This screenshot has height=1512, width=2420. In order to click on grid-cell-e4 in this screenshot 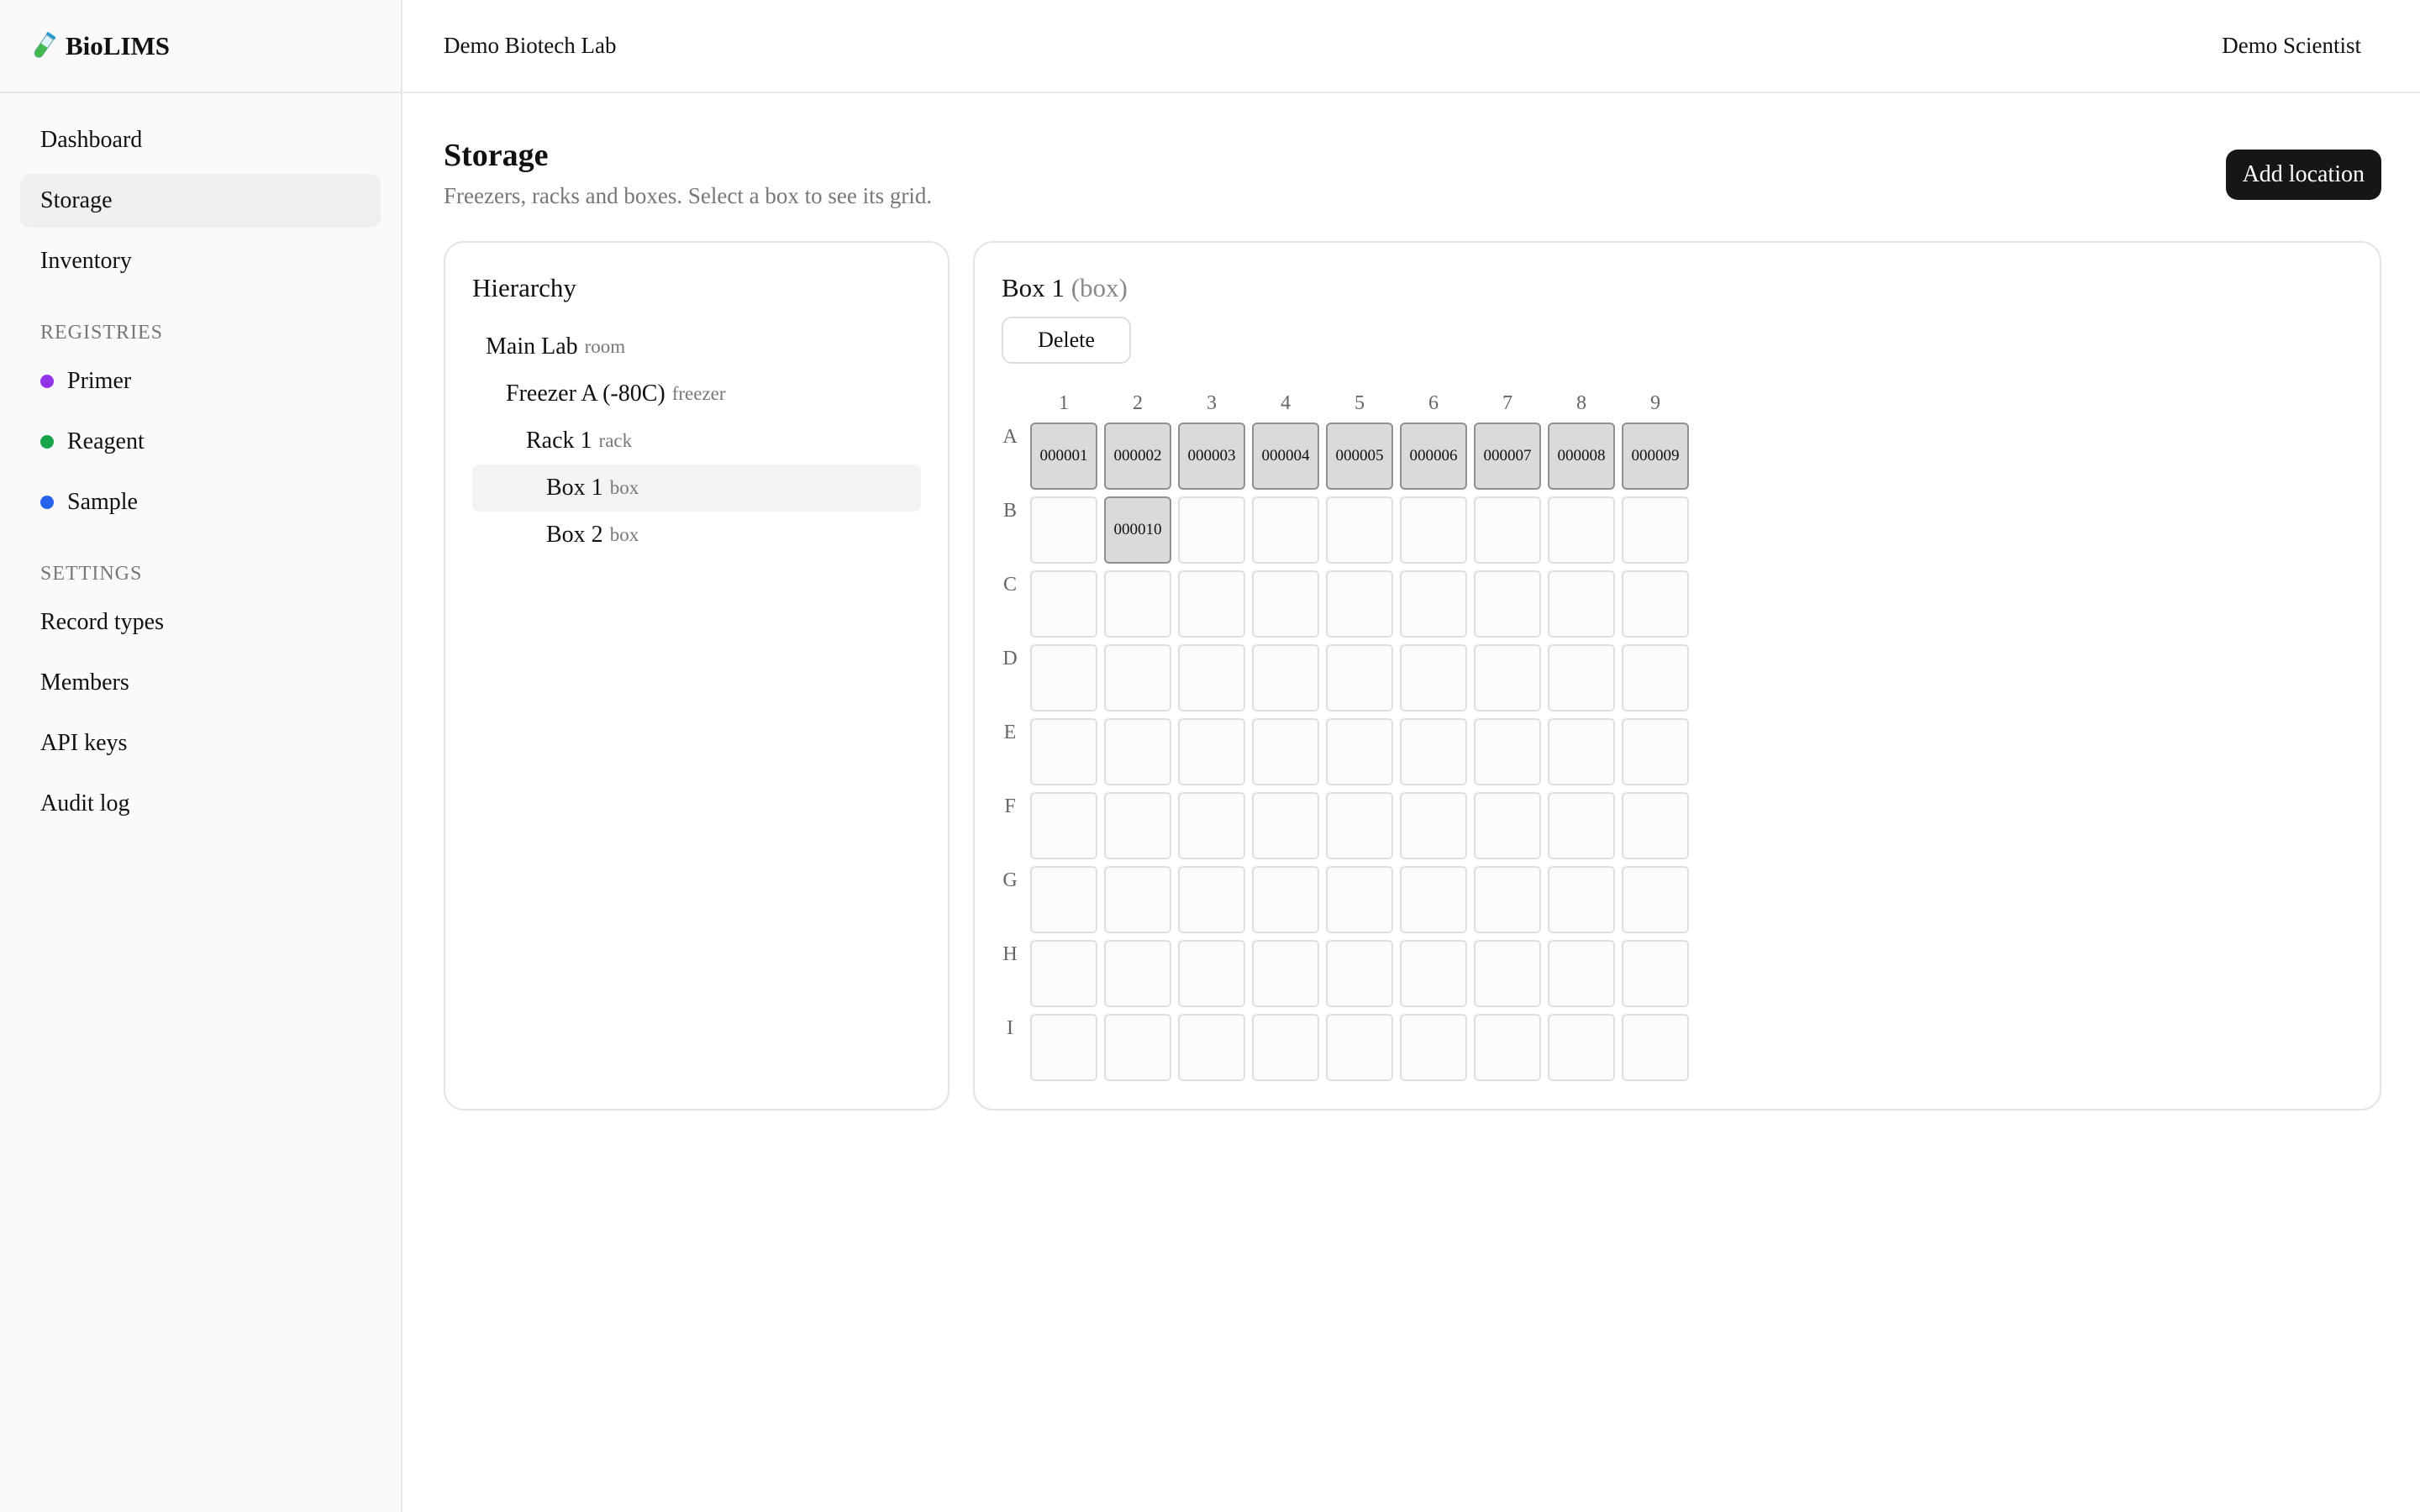, I will do `click(1286, 751)`.